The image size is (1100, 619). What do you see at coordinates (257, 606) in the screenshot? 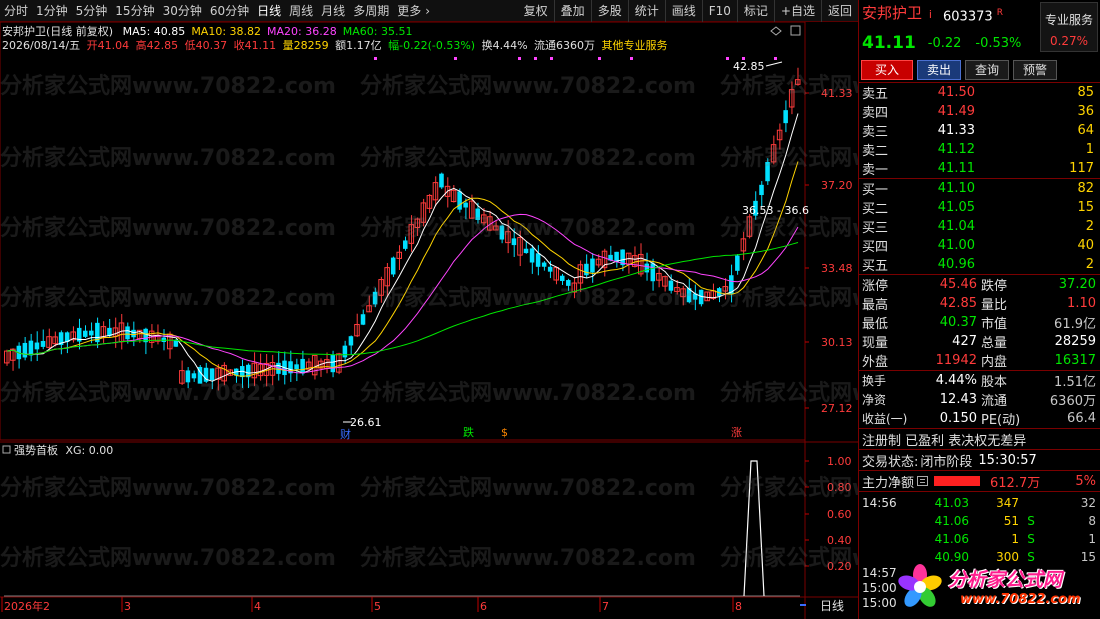
I see `time-axis-label: 4` at bounding box center [257, 606].